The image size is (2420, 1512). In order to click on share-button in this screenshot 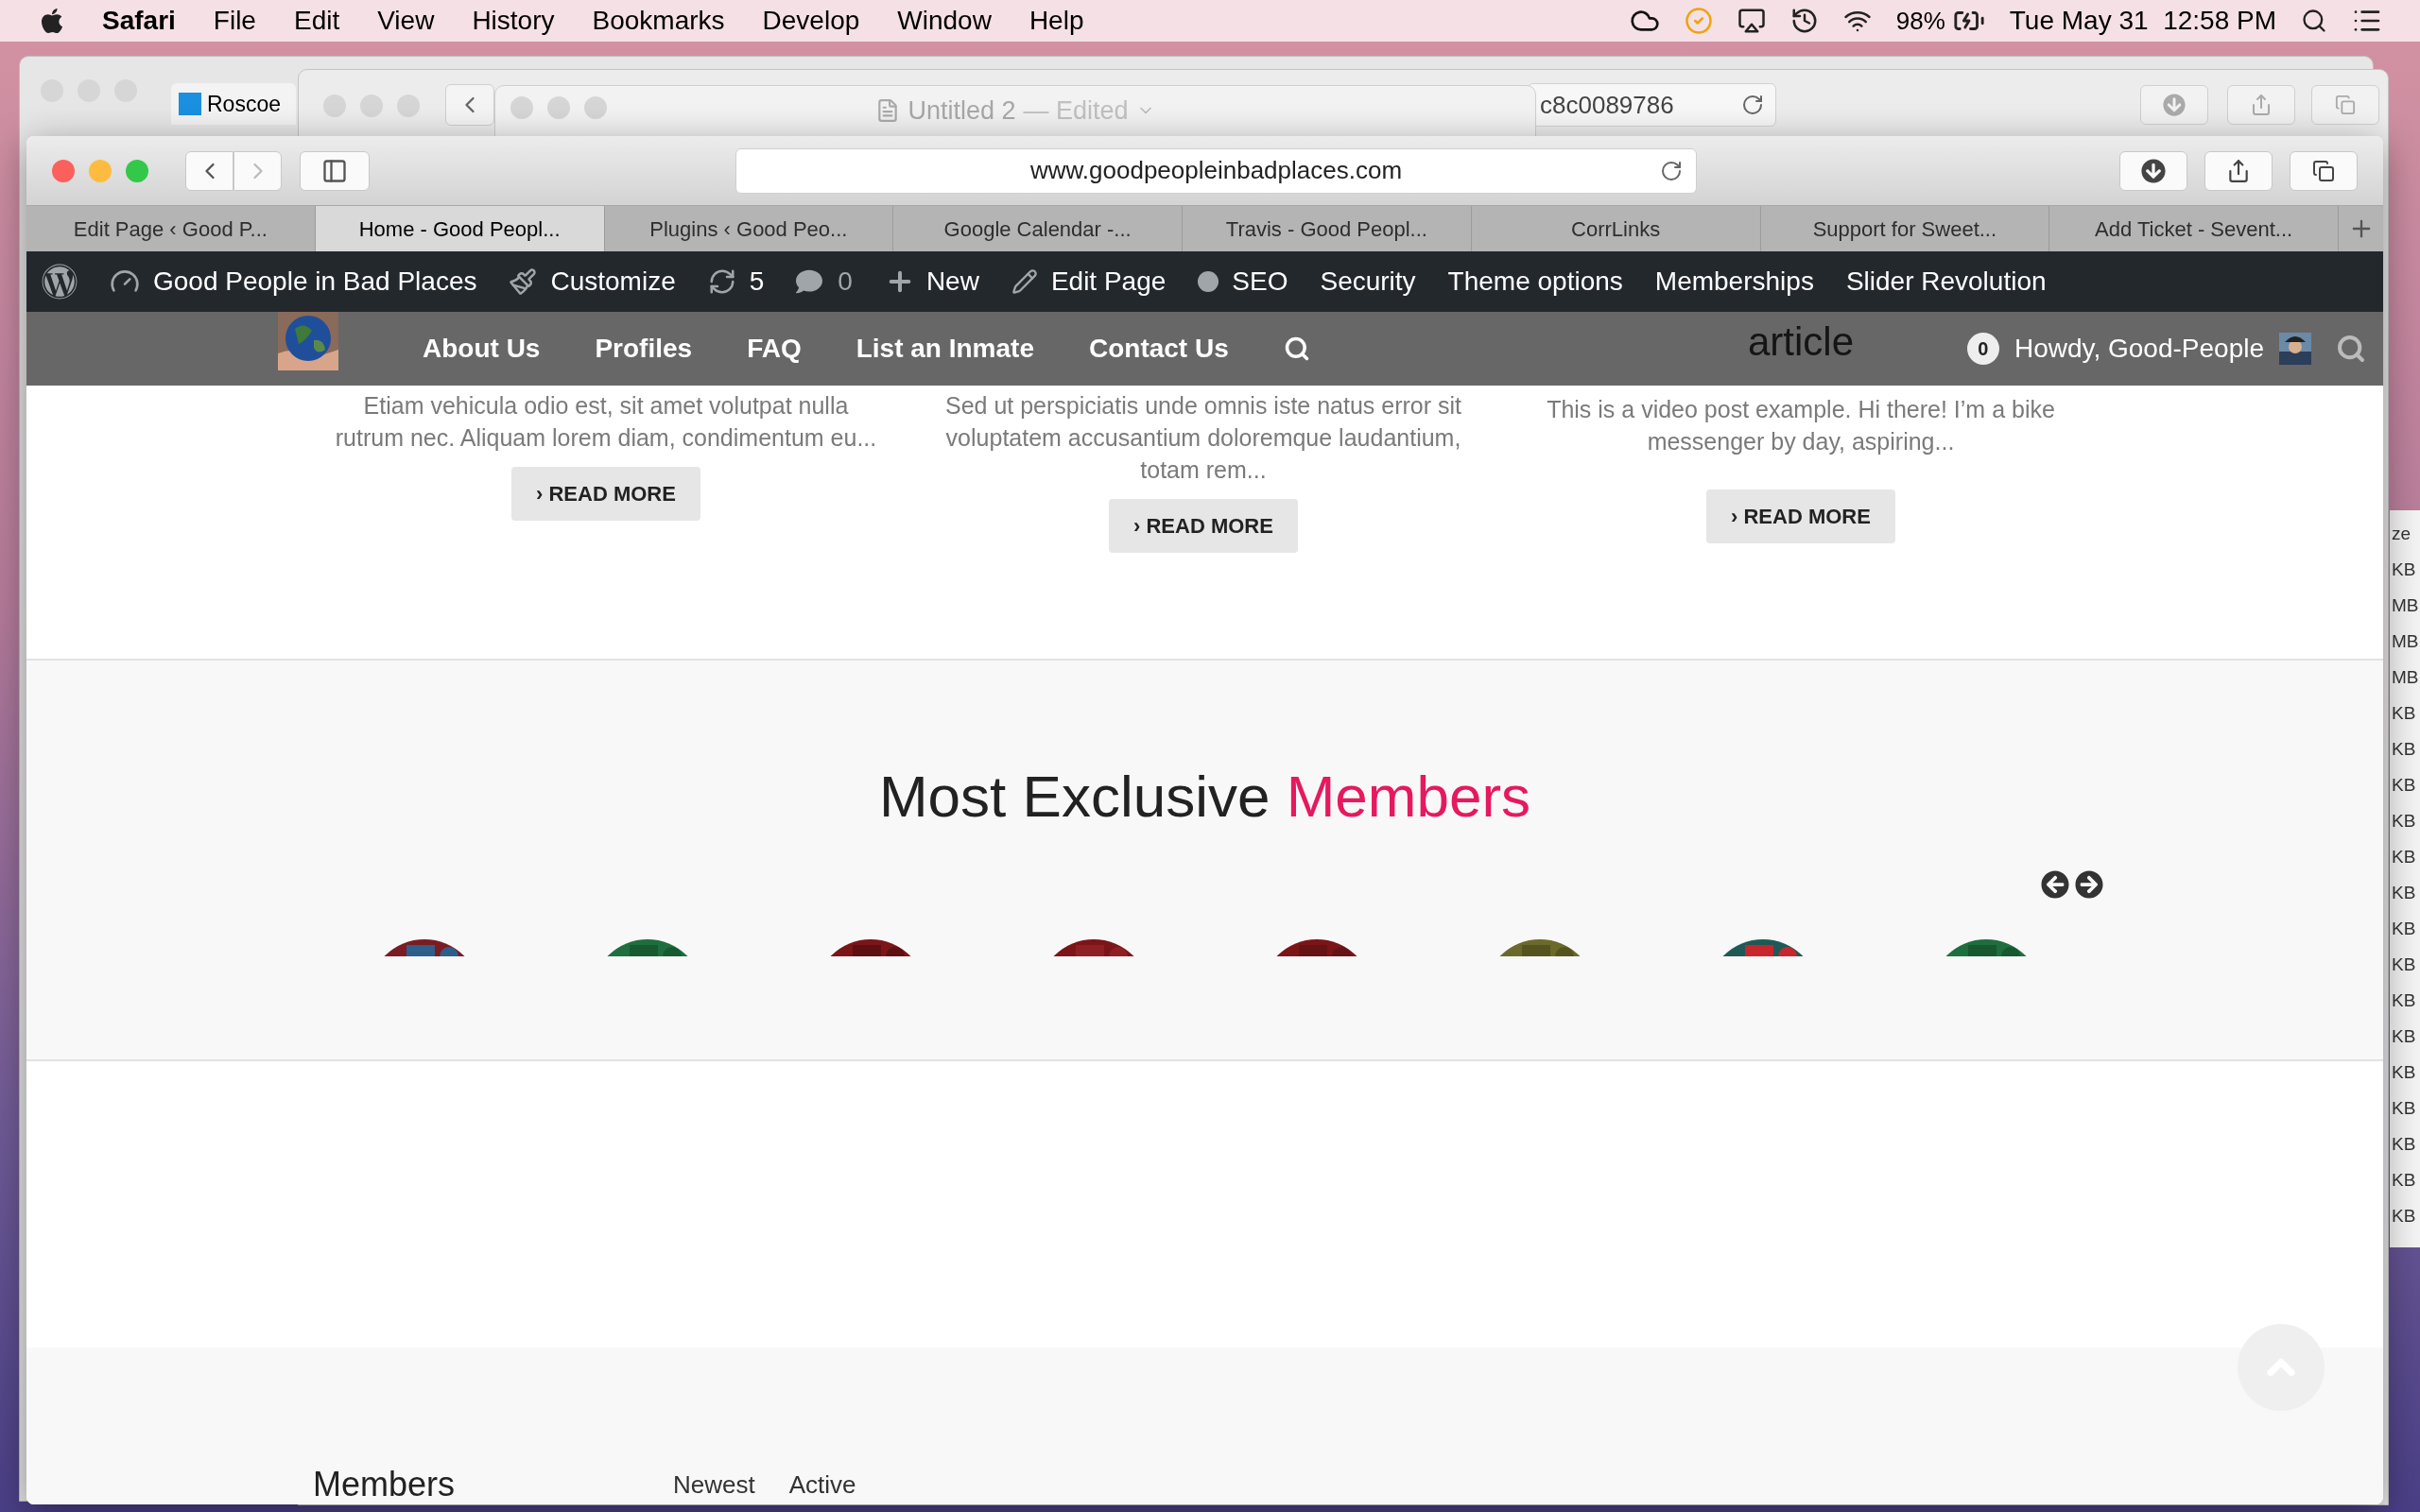, I will do `click(2238, 170)`.